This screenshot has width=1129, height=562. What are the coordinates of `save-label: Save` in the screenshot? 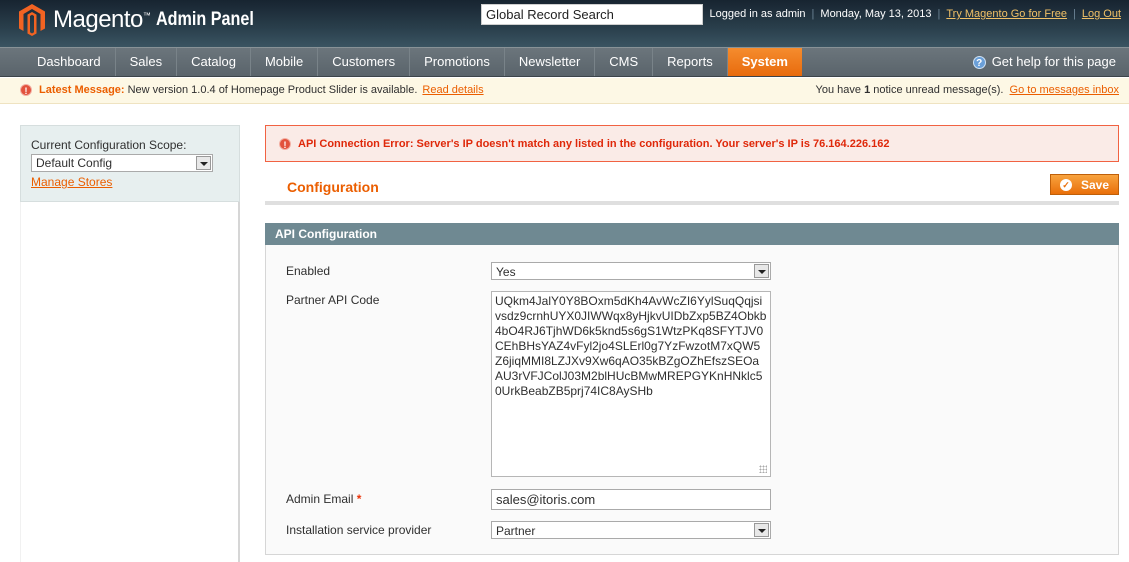 It's located at (1095, 184).